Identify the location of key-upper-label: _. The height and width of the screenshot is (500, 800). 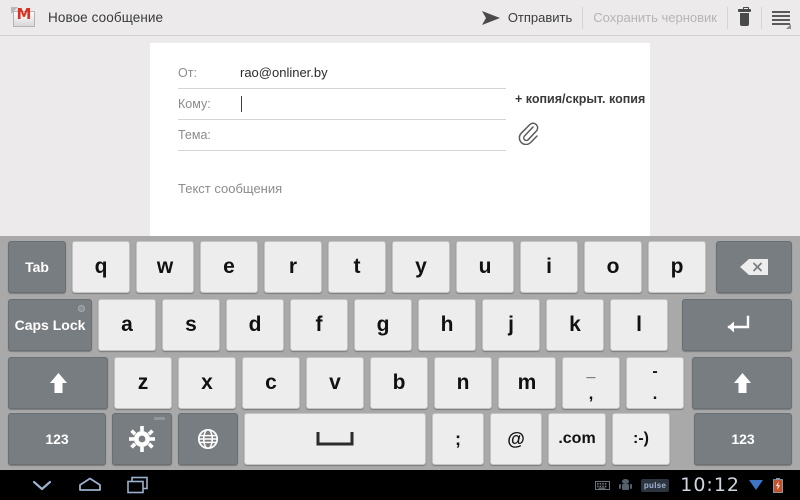
(591, 371).